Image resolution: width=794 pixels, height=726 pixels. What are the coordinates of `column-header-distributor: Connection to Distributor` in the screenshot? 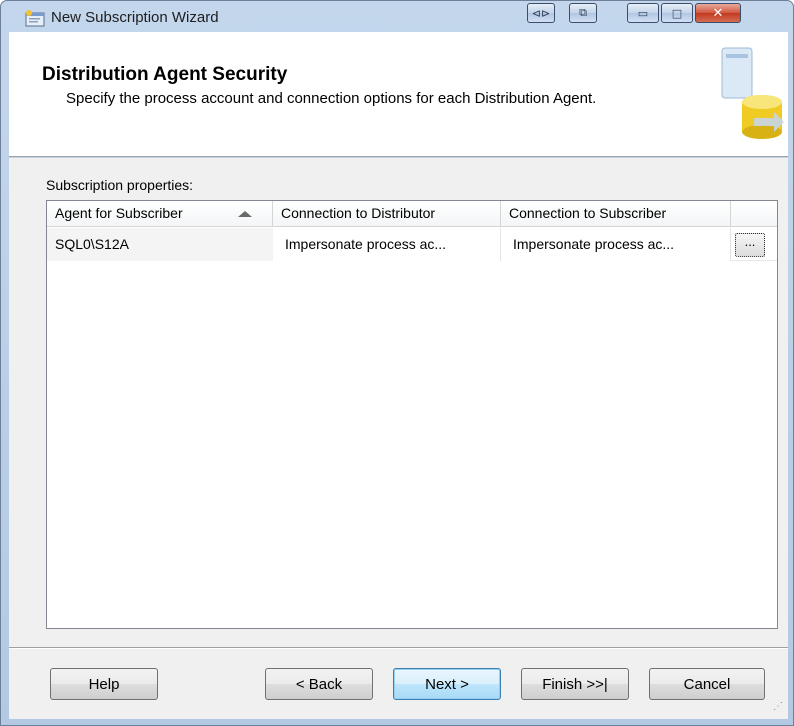 It's located at (387, 214).